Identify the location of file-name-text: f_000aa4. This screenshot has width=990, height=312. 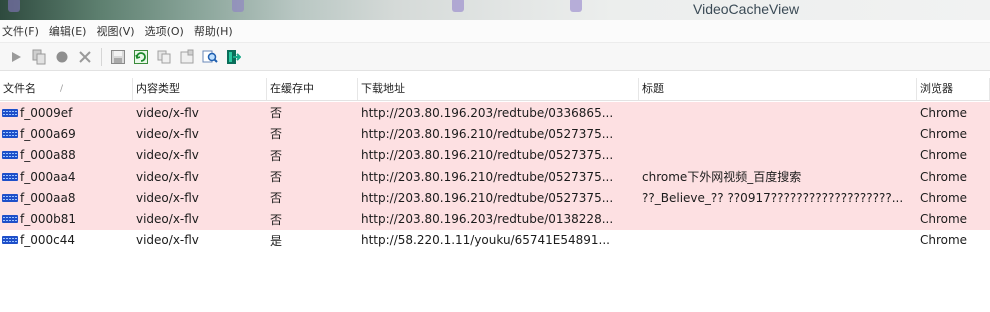
(48, 176).